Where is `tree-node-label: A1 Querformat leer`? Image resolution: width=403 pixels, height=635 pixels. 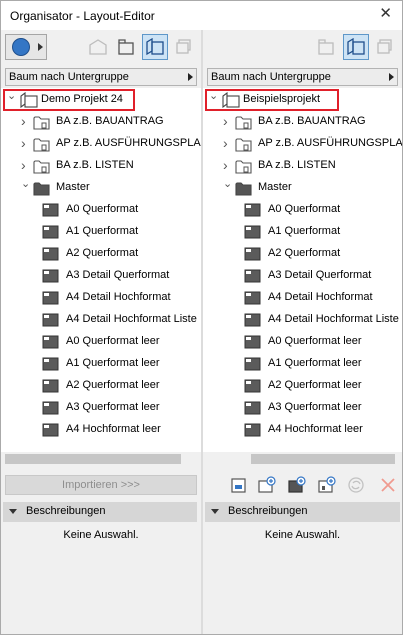 tree-node-label: A1 Querformat leer is located at coordinates (113, 363).